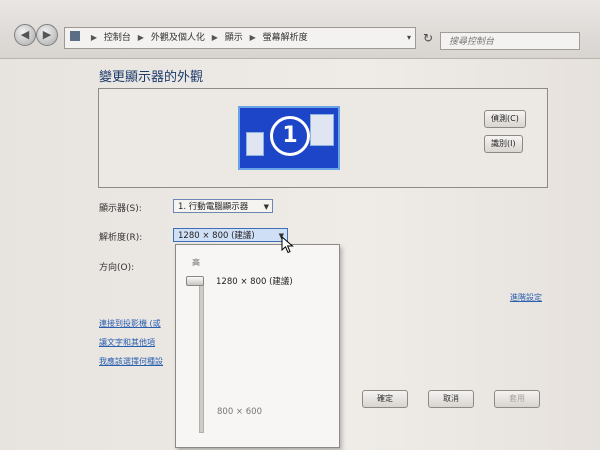 This screenshot has width=600, height=450. I want to click on detect-button: 偵測(C), so click(505, 119).